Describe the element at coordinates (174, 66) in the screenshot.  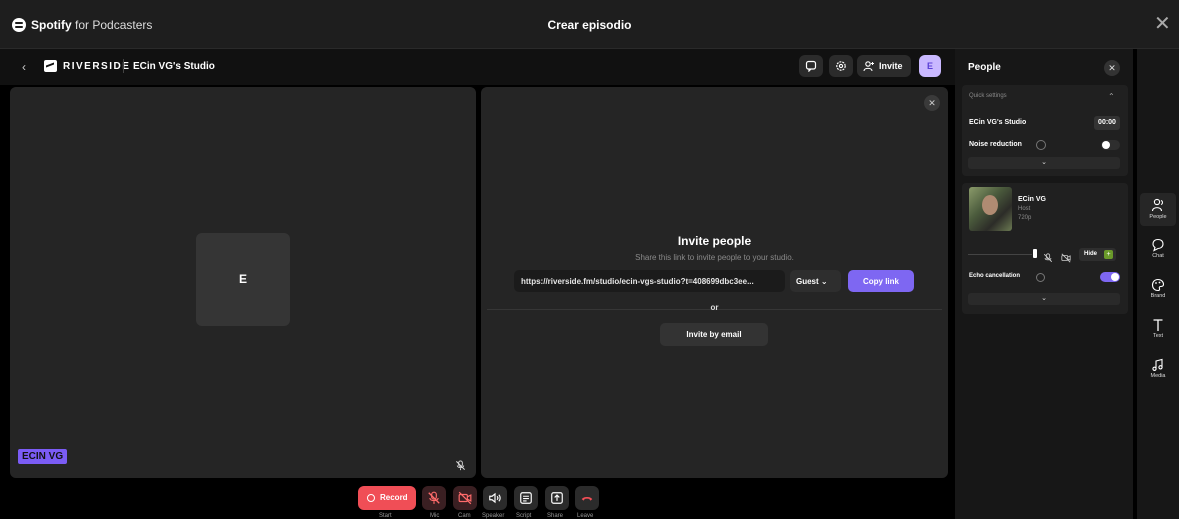
I see `studio-name: ECin VG's Studio` at that location.